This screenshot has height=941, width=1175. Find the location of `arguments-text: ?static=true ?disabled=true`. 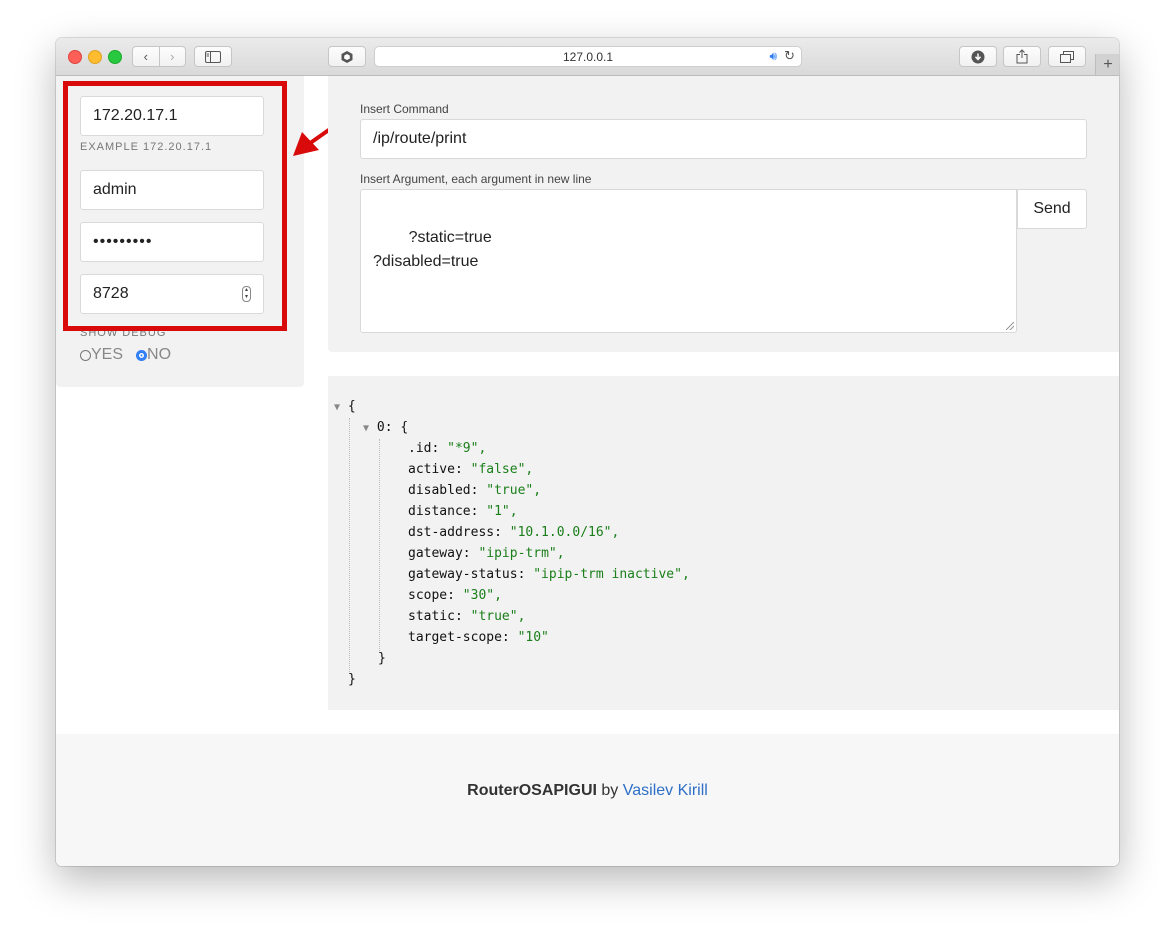

arguments-text: ?static=true ?disabled=true is located at coordinates (432, 249).